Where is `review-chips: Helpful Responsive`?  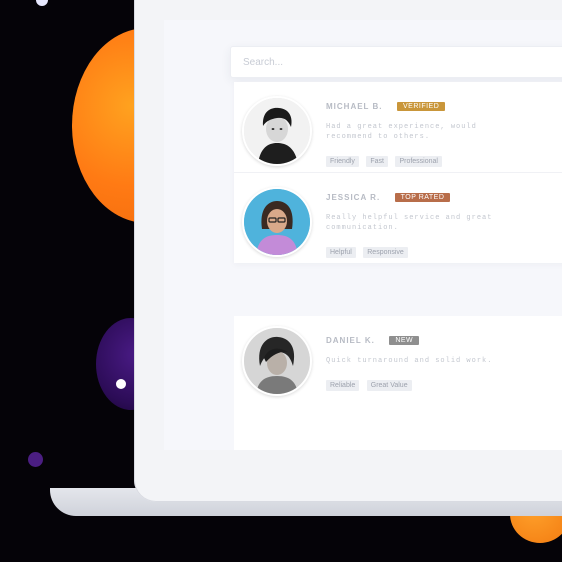
review-chips: Helpful Responsive is located at coordinates (444, 250).